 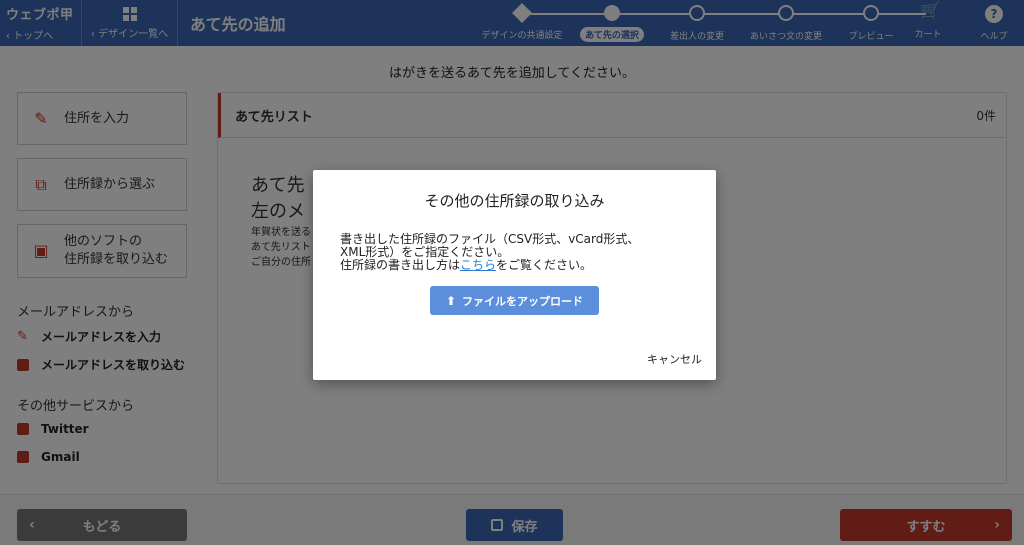 What do you see at coordinates (544, 265) in the screenshot?
I see `modal-text-line3-post: をご覧ください。` at bounding box center [544, 265].